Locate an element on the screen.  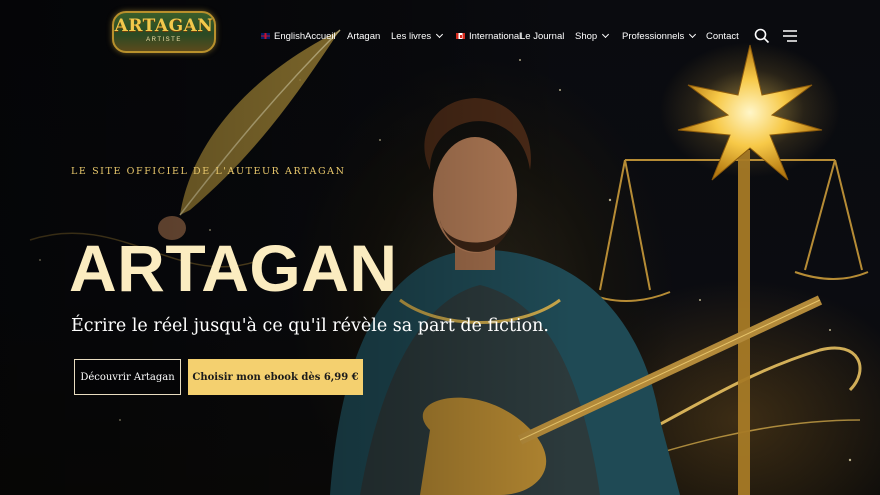
discover-artagan-button: Découvrir Artagan is located at coordinates (127, 377).